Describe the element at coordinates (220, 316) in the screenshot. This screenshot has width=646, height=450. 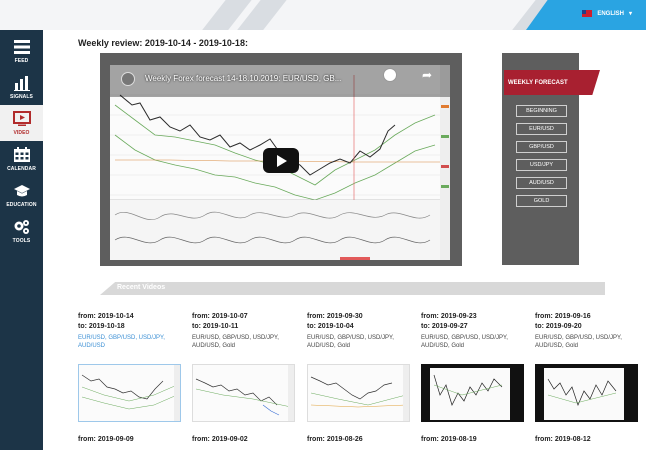
I see `card-from-date: from: 2019-10-07` at that location.